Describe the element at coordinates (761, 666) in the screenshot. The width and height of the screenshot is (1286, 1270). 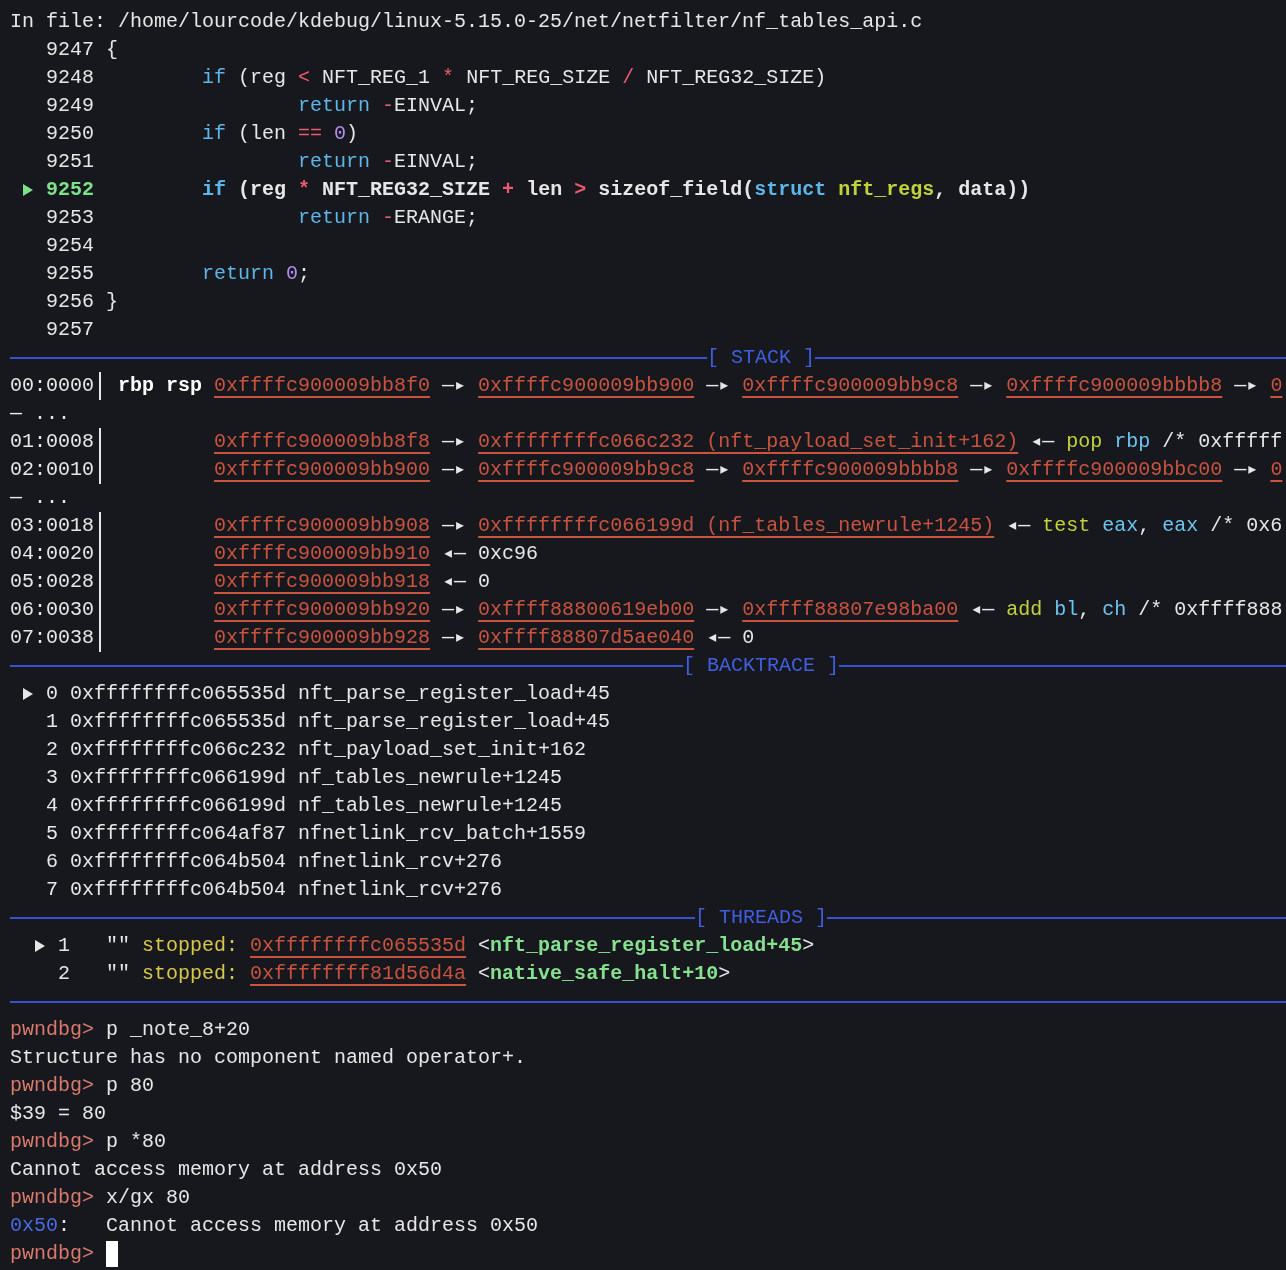
I see `section-title: [ BACKTRACE ]` at that location.